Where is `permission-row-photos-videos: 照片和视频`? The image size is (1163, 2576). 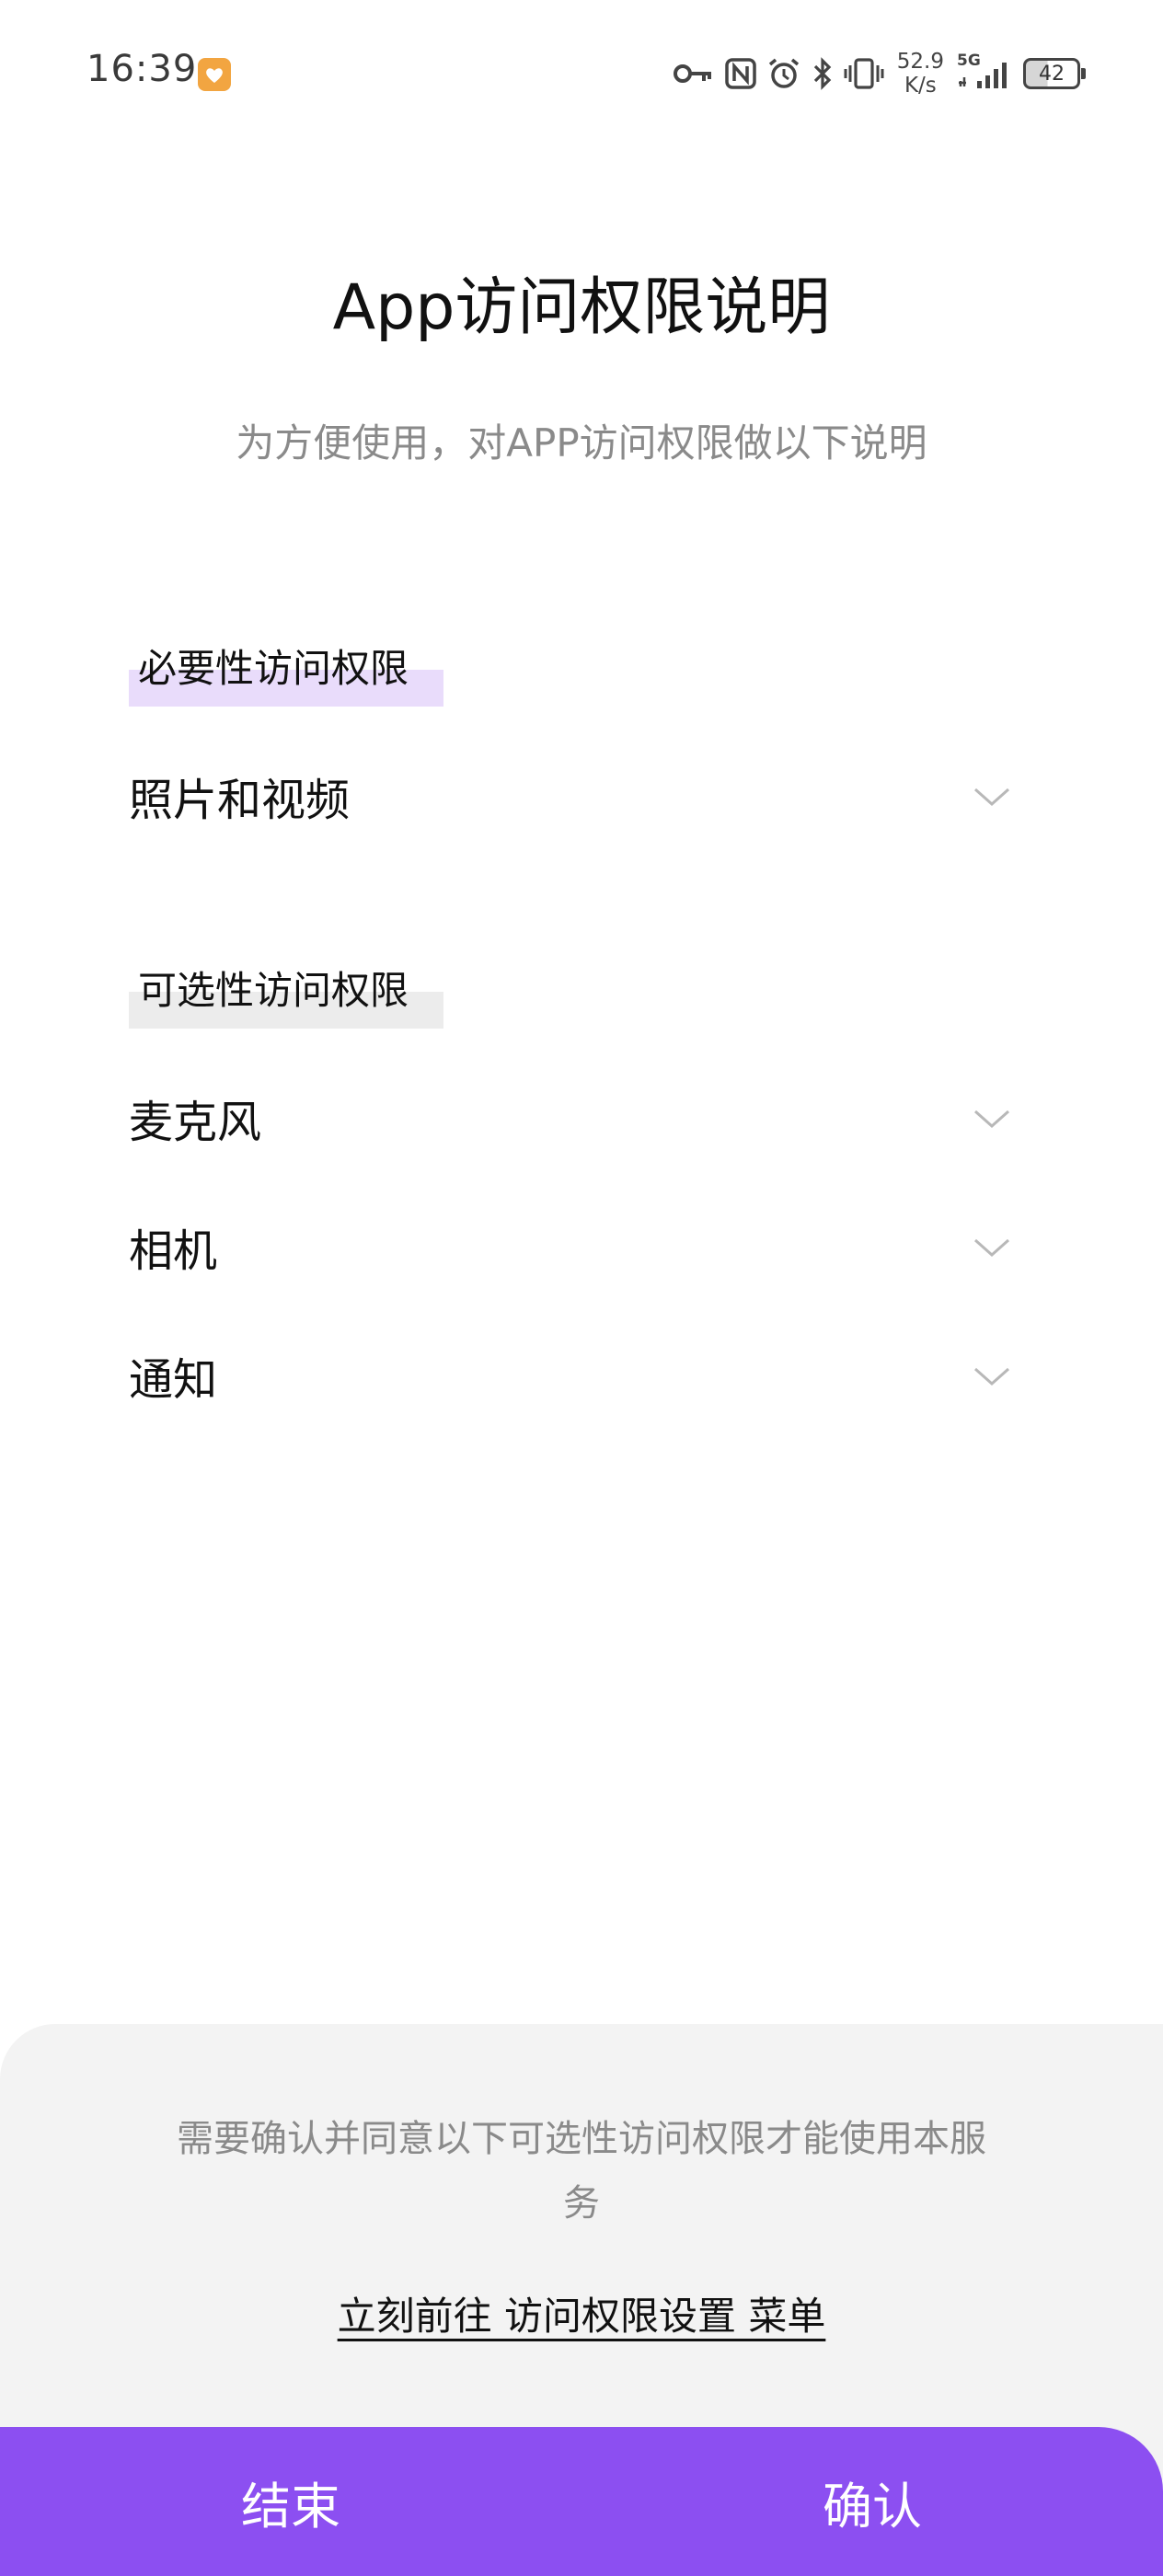 permission-row-photos-videos: 照片和视频 is located at coordinates (584, 794).